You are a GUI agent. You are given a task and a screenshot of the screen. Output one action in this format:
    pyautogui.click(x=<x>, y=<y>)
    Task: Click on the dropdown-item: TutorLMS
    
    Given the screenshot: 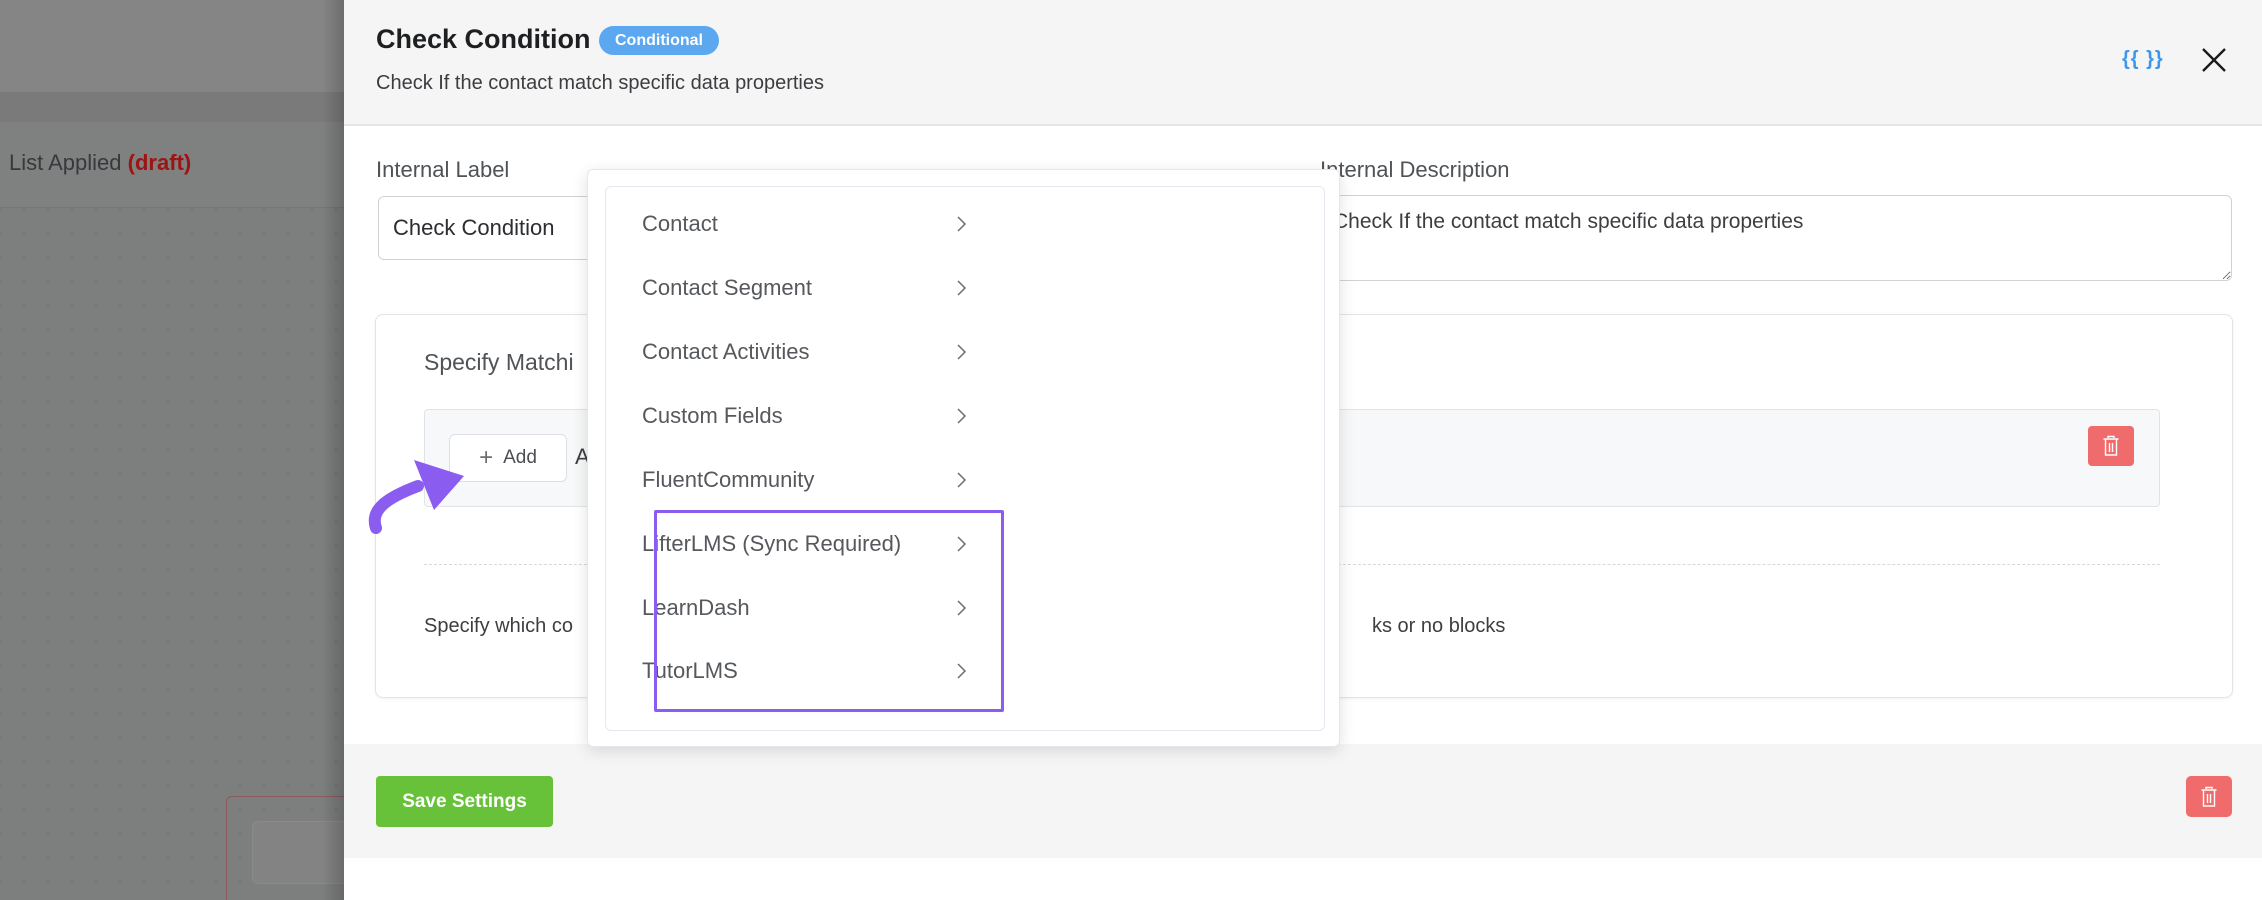 What is the action you would take?
    pyautogui.click(x=807, y=671)
    